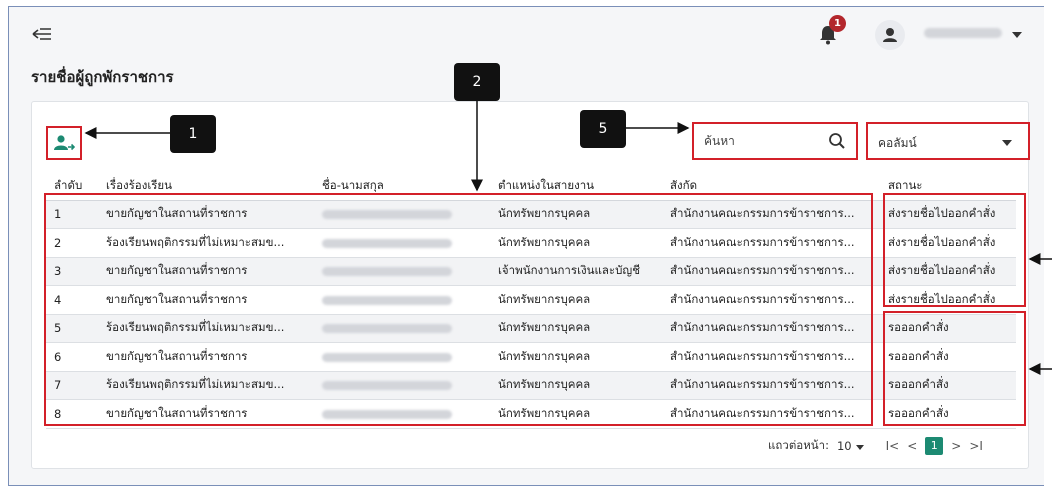 The width and height of the screenshot is (1053, 489). I want to click on next-page-button: >, so click(956, 446).